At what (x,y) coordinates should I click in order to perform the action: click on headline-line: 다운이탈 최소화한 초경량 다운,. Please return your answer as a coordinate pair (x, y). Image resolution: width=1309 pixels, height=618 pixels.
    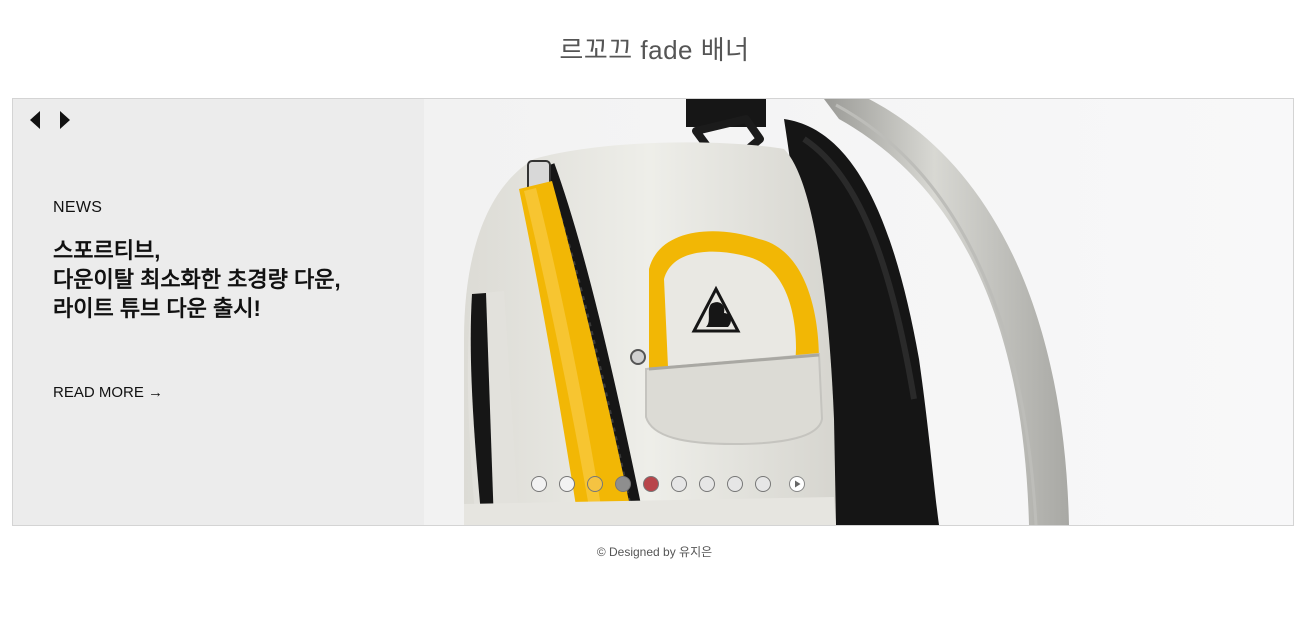
    Looking at the image, I should click on (197, 279).